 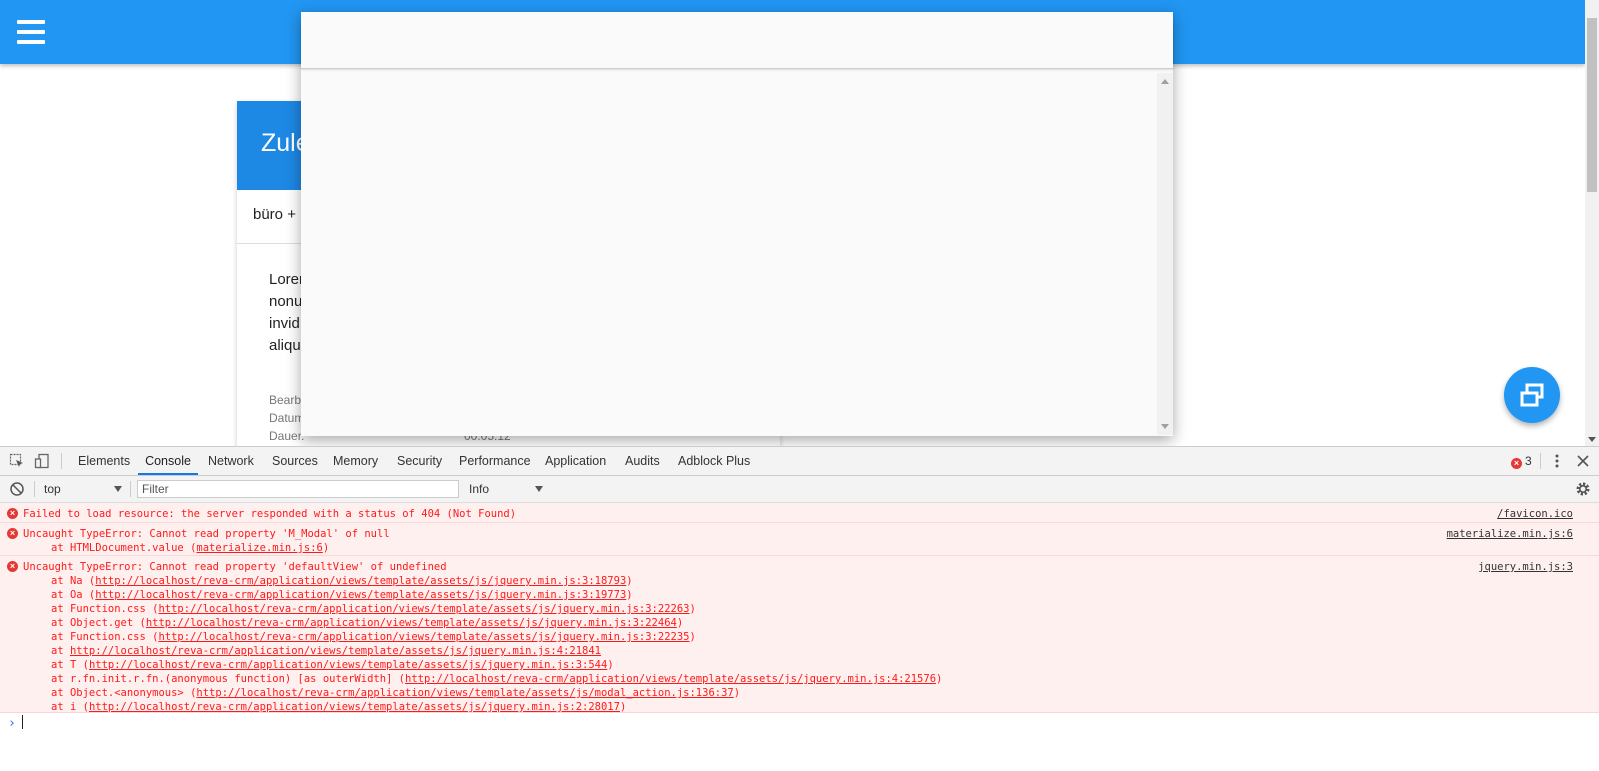 What do you see at coordinates (799, 489) in the screenshot?
I see `console-toolbar: top Info` at bounding box center [799, 489].